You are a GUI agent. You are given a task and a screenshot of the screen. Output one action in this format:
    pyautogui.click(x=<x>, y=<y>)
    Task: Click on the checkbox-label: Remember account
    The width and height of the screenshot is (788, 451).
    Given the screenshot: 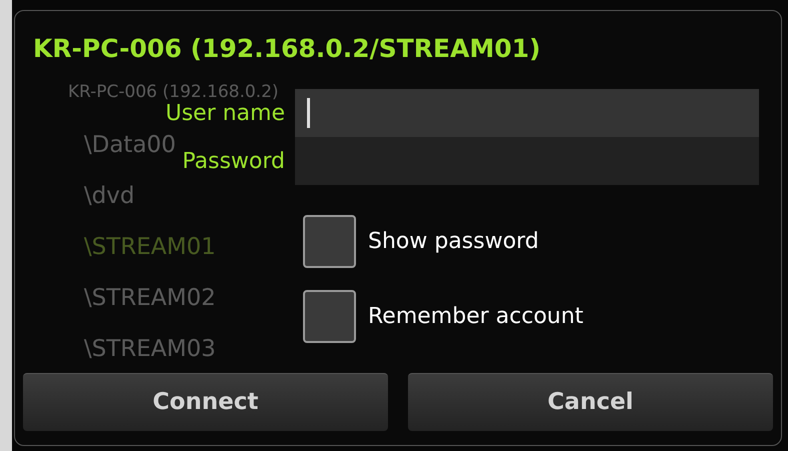 What is the action you would take?
    pyautogui.click(x=476, y=317)
    